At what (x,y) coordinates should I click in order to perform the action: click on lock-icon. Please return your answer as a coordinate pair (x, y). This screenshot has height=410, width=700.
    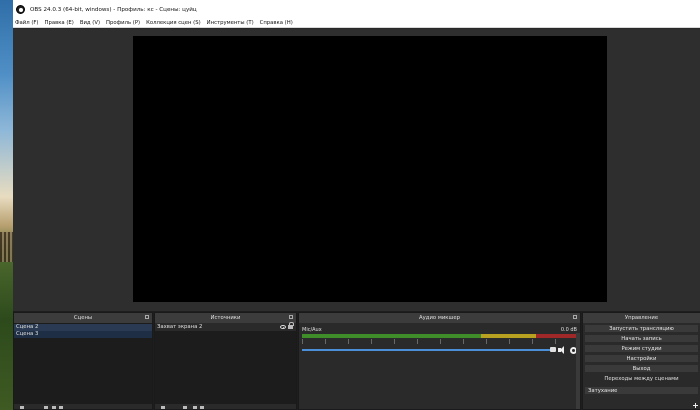
    Looking at the image, I should click on (291, 325).